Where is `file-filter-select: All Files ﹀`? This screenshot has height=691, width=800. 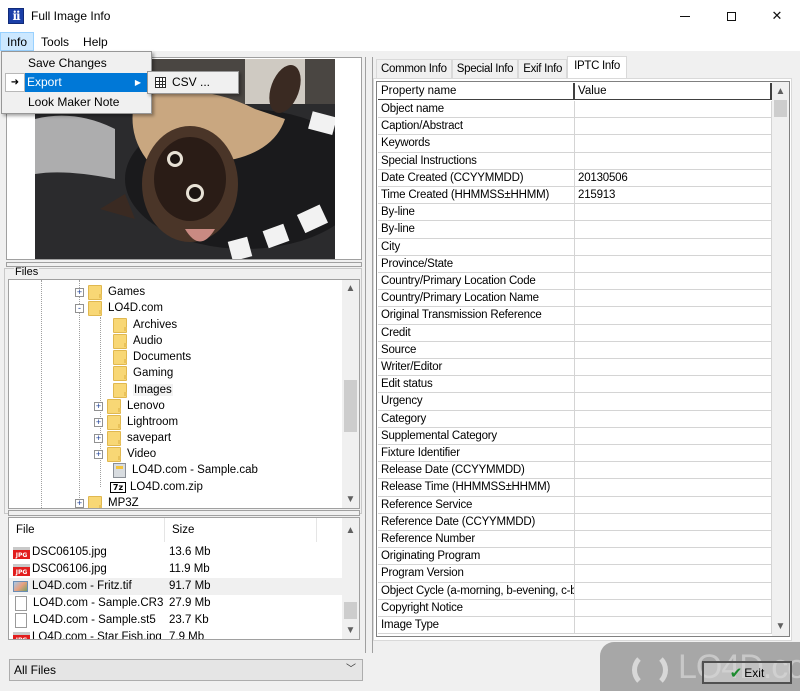
file-filter-select: All Files ﹀ is located at coordinates (186, 670).